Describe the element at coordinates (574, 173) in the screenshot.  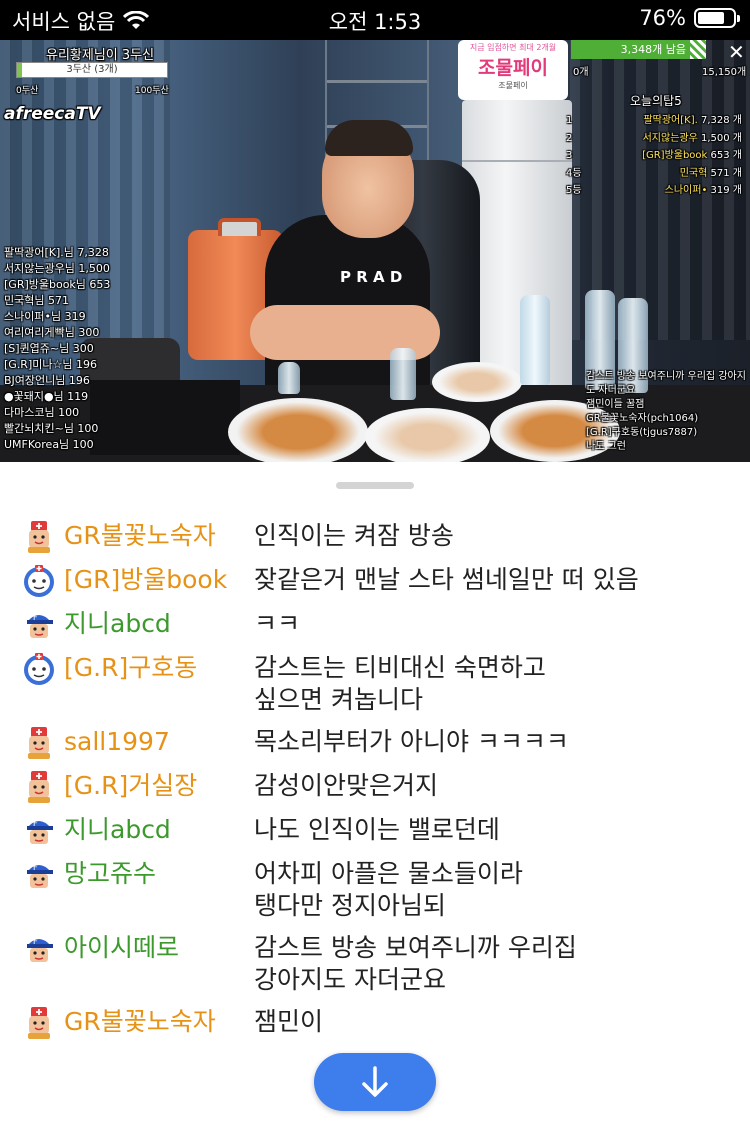
I see `today-rank: 4등` at that location.